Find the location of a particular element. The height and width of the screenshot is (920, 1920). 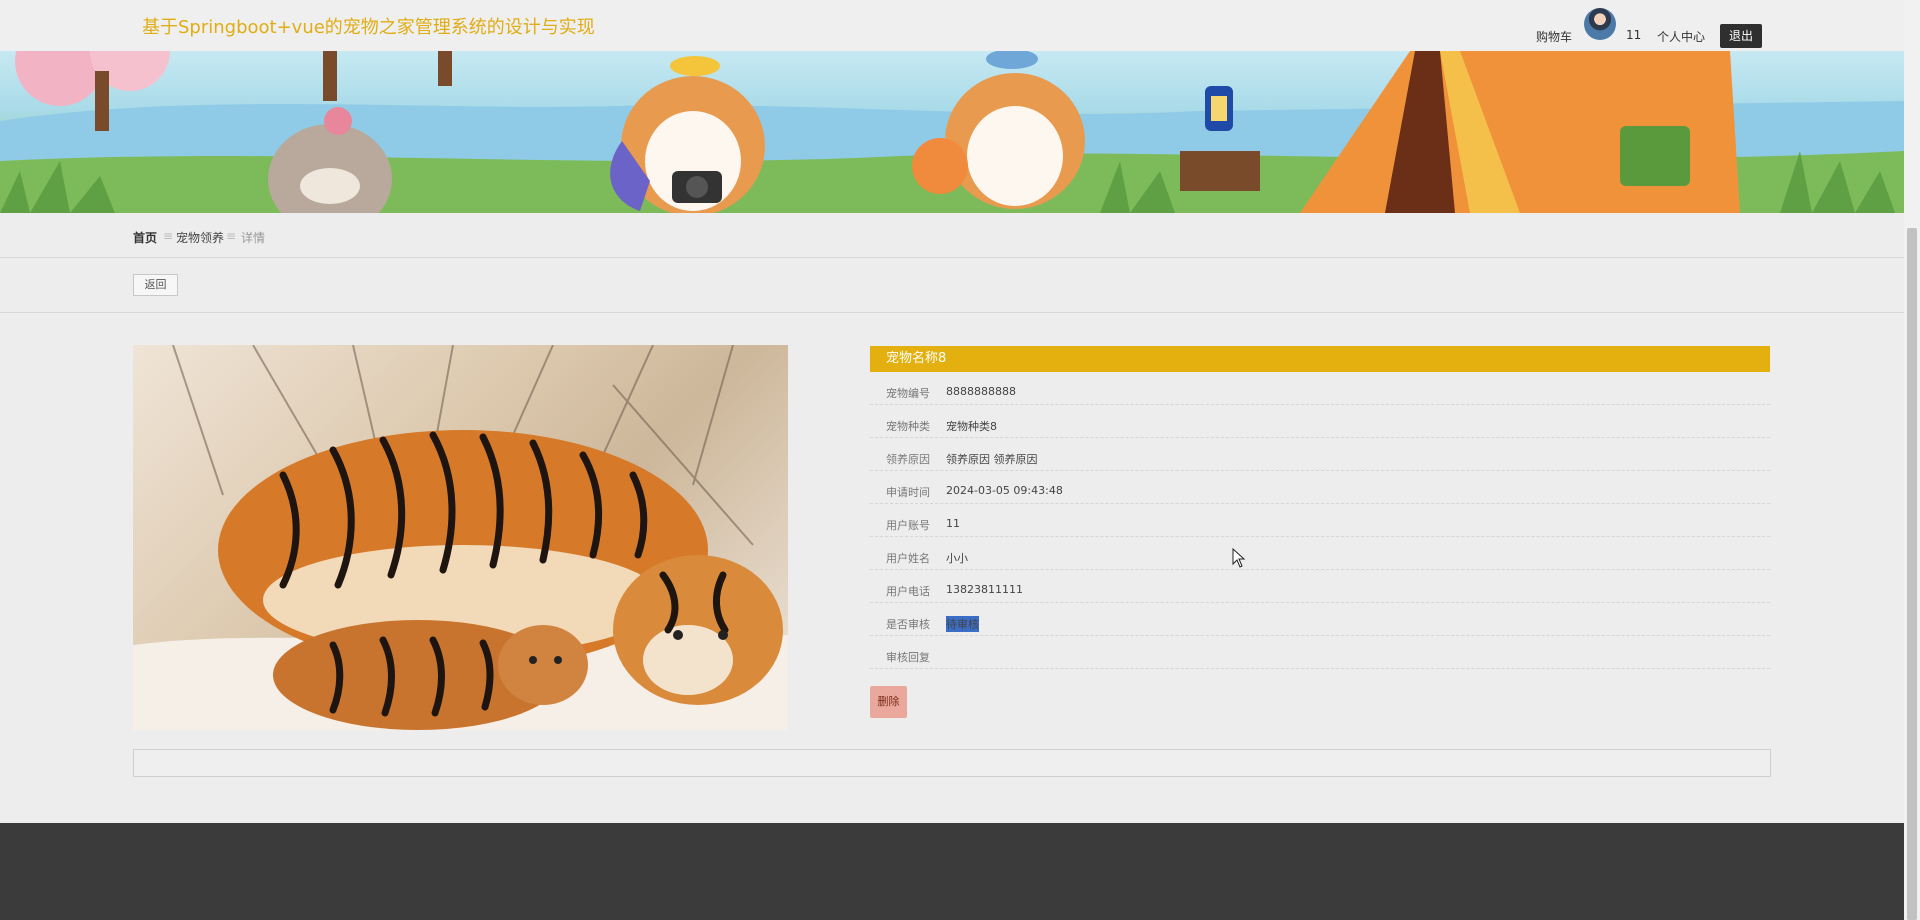

user-account: 11 is located at coordinates (1634, 35).